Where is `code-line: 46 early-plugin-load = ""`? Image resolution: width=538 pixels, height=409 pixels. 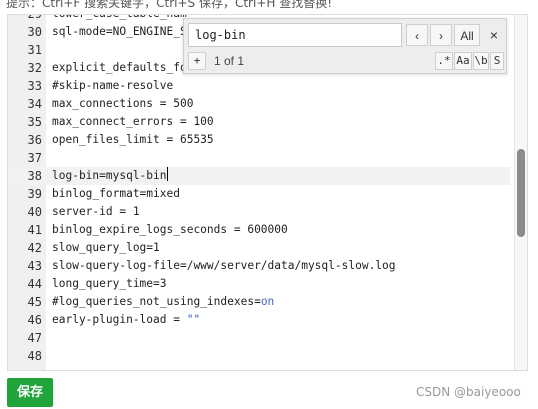
code-line: 46 early-plugin-load = "" is located at coordinates (259, 320).